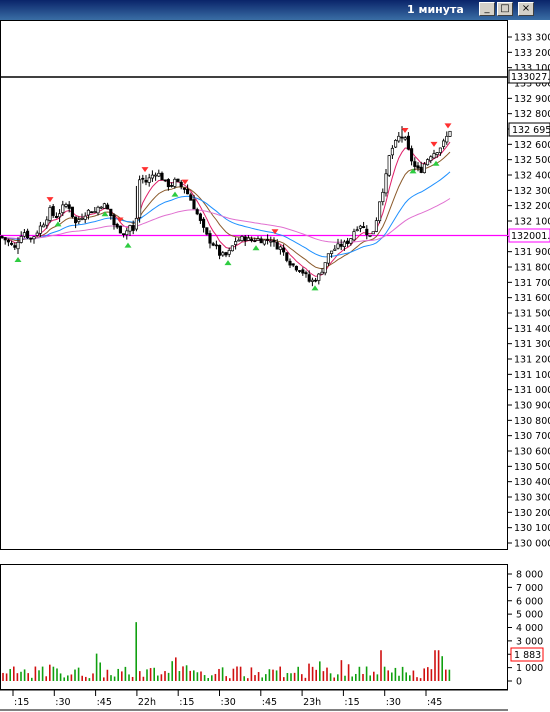 This screenshot has width=550, height=712. I want to click on last-volume-badge: 1 883, so click(527, 654).